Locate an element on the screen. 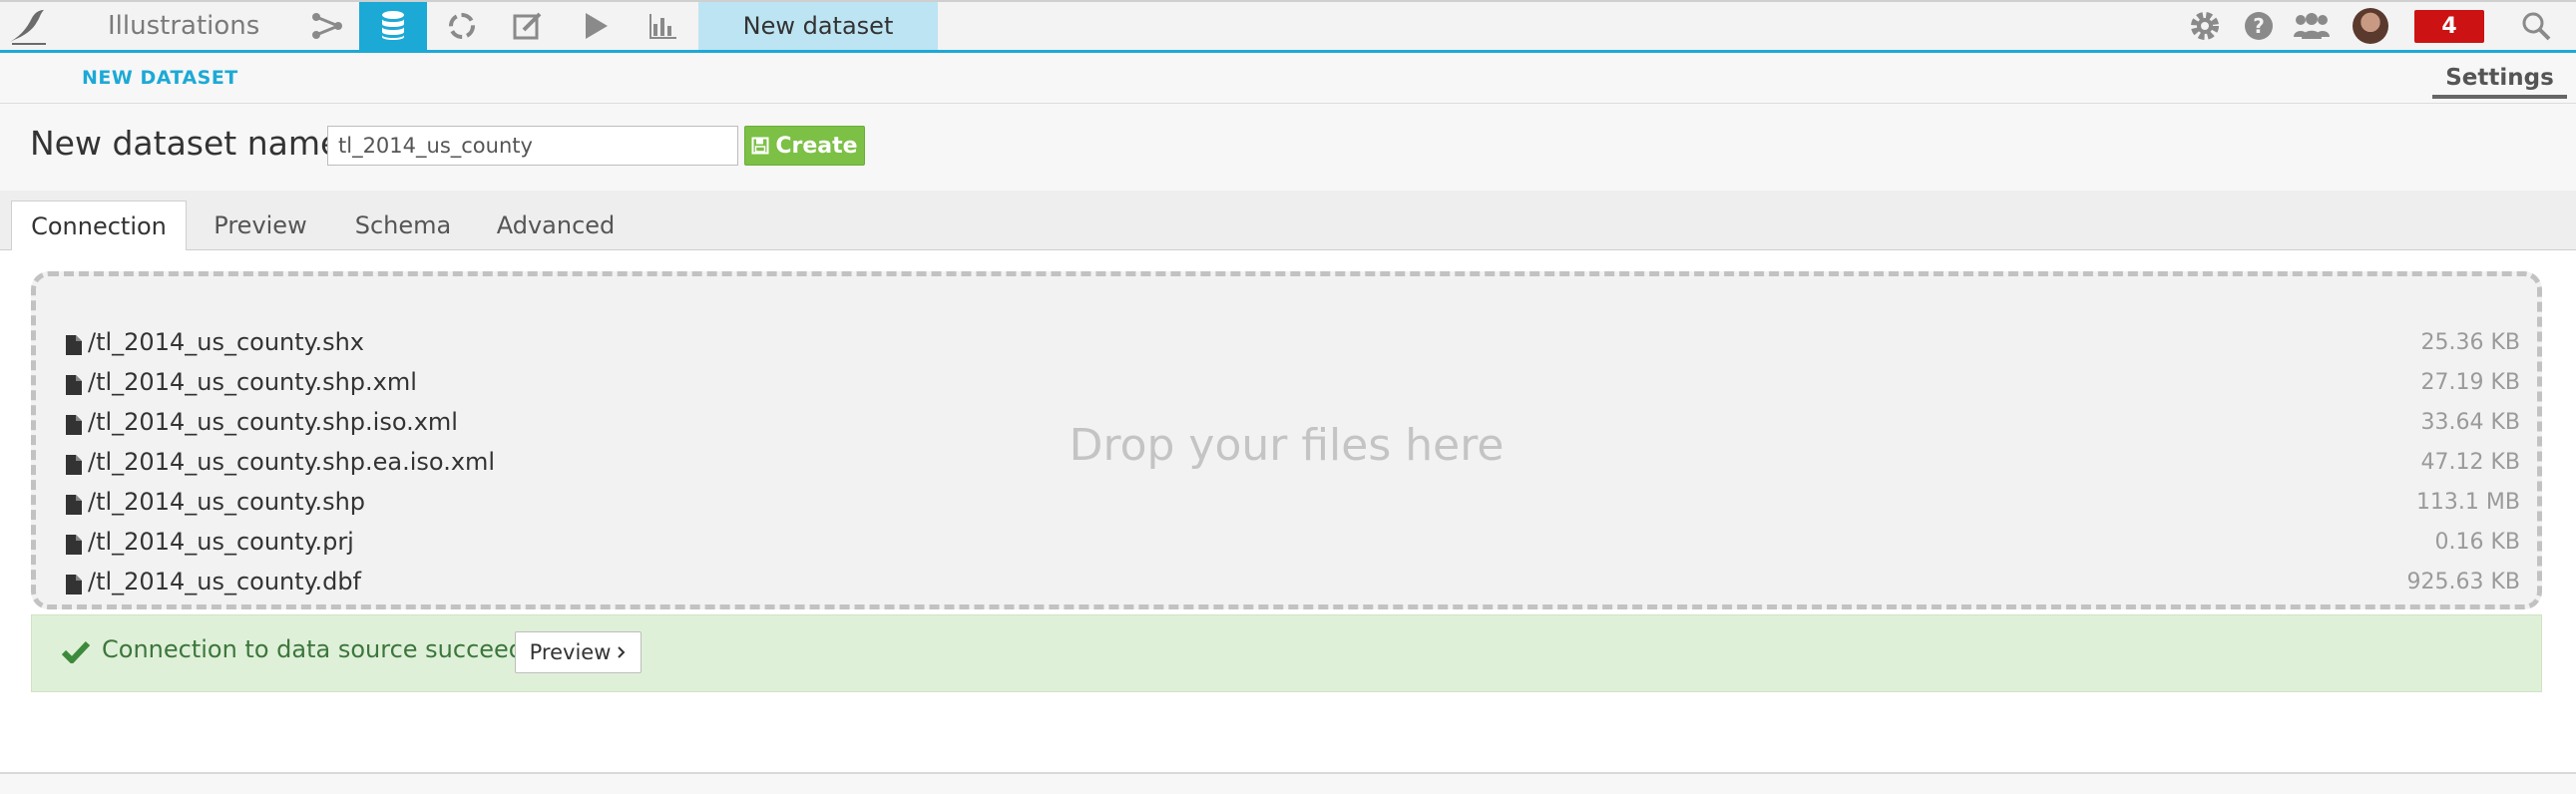  help-icon: ? is located at coordinates (2259, 26).